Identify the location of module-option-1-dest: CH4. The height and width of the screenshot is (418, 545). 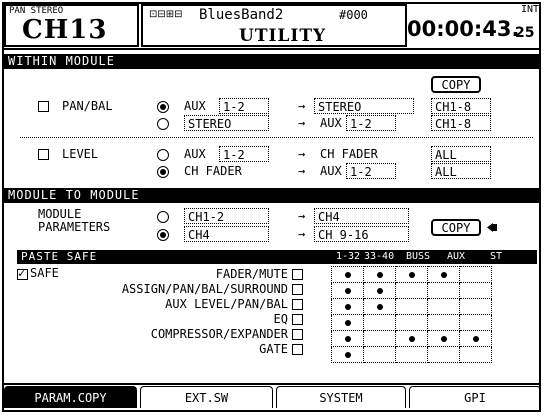
(361, 216).